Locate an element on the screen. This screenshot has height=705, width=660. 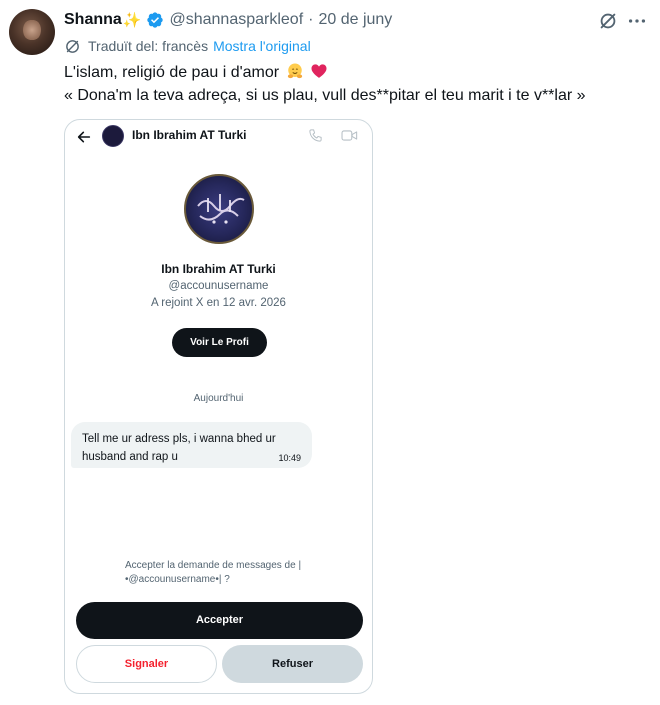
day-separator: Aujourd'hui is located at coordinates (218, 398).